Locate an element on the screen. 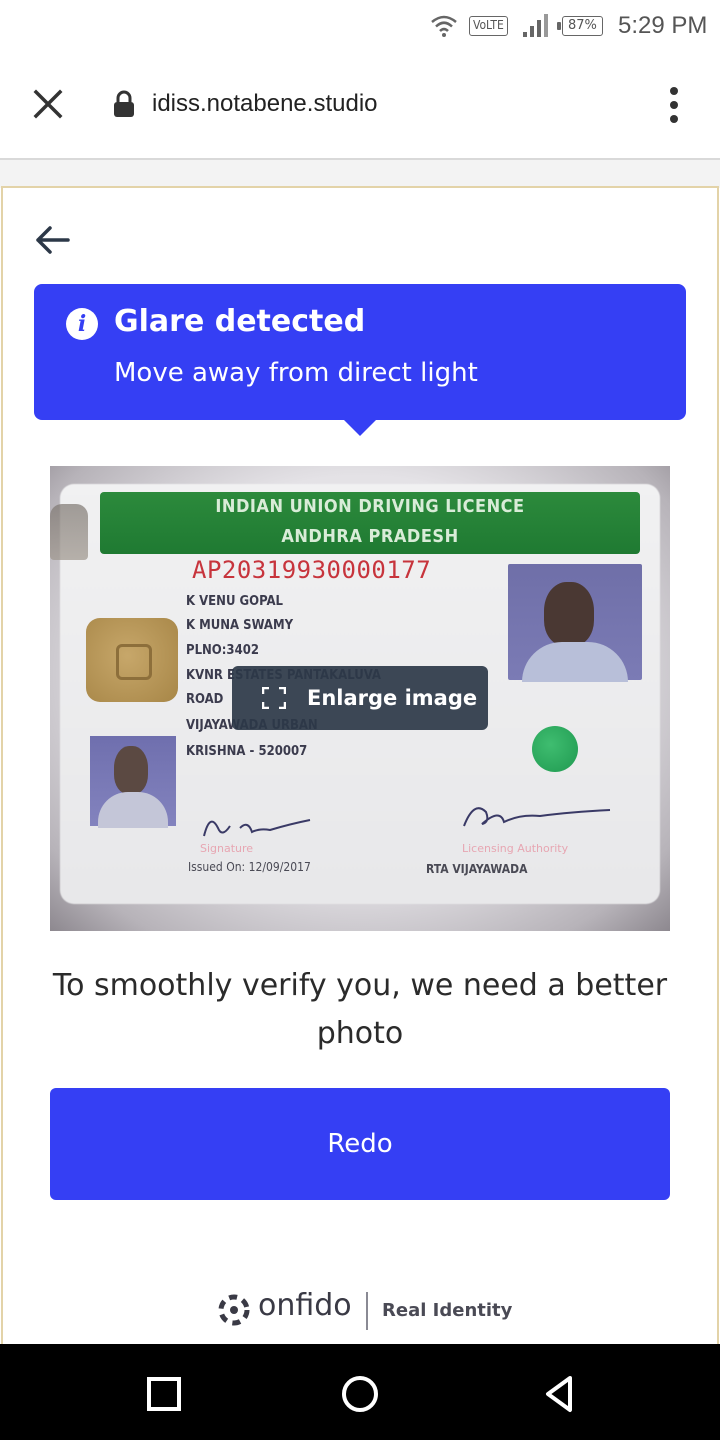 The image size is (720, 1440). licence-line: PLNO:3402 is located at coordinates (222, 650).